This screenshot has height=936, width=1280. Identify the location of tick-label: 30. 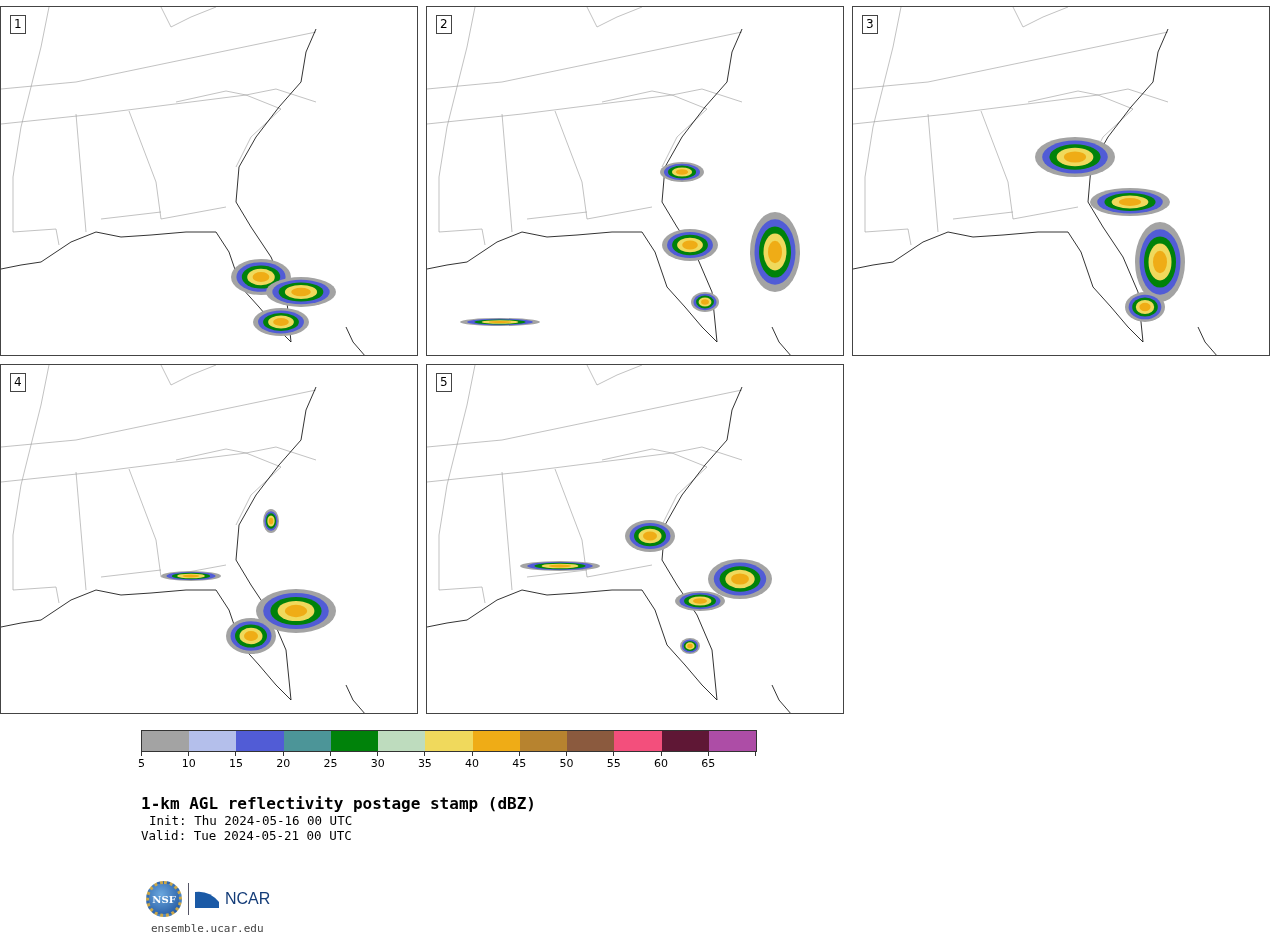
(377, 763).